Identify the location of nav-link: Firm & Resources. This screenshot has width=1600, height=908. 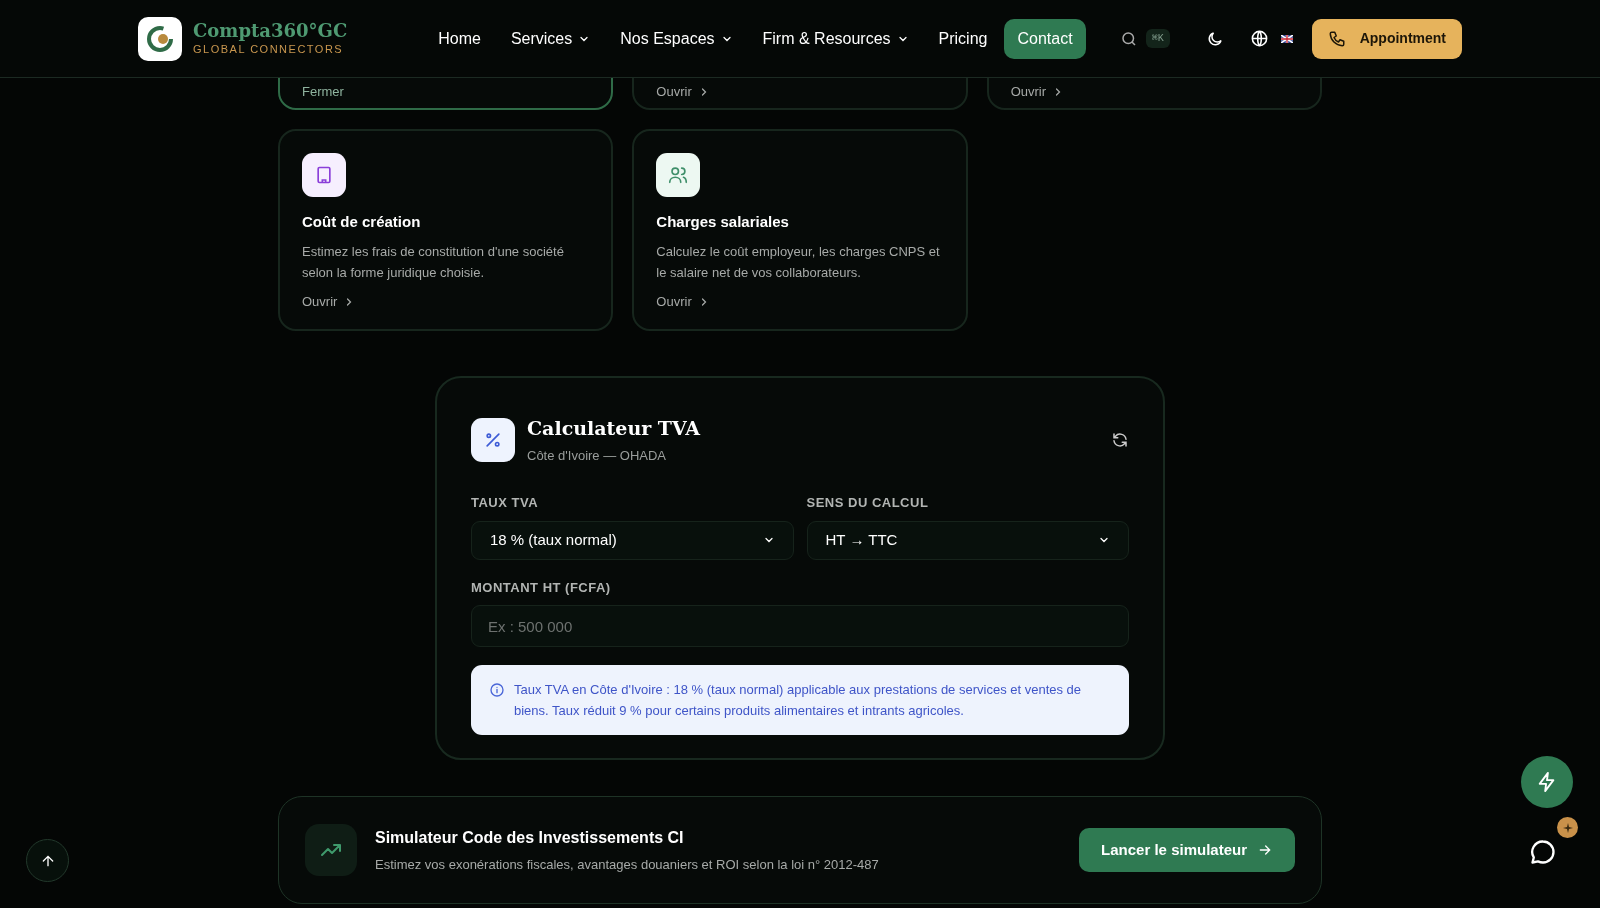
(835, 38).